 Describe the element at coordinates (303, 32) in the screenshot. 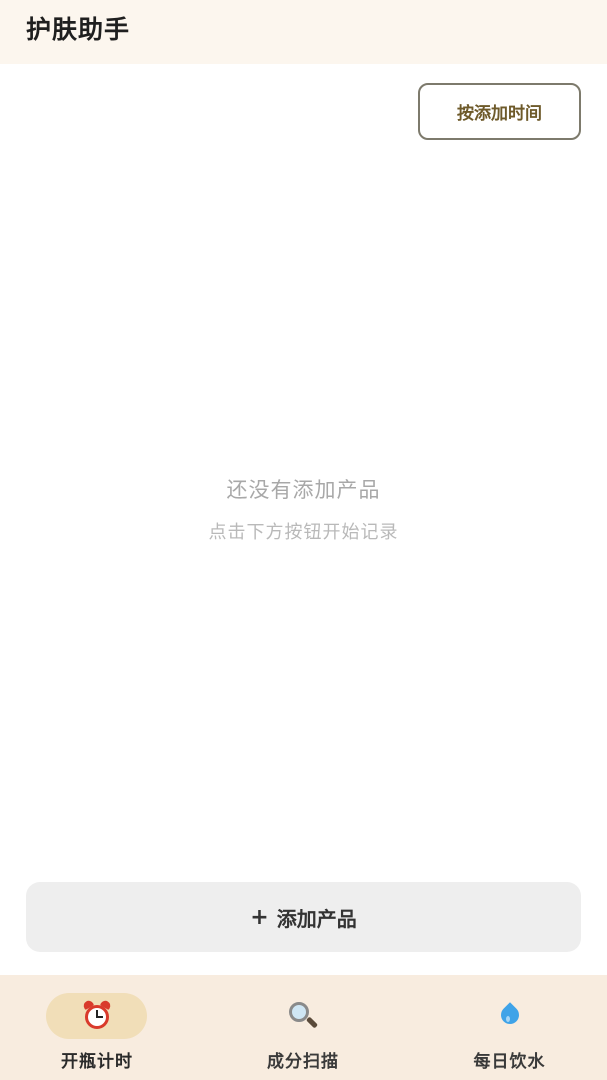

I see `app-header: 护肤助手` at that location.